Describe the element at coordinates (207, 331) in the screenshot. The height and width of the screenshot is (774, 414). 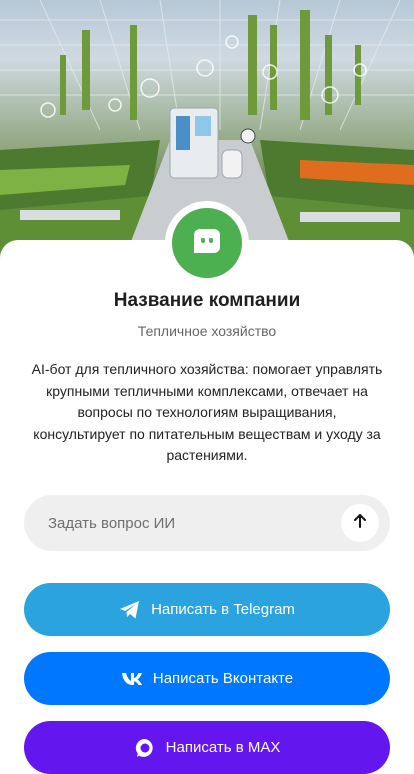
I see `company-category: Тепличное хозяйство` at that location.